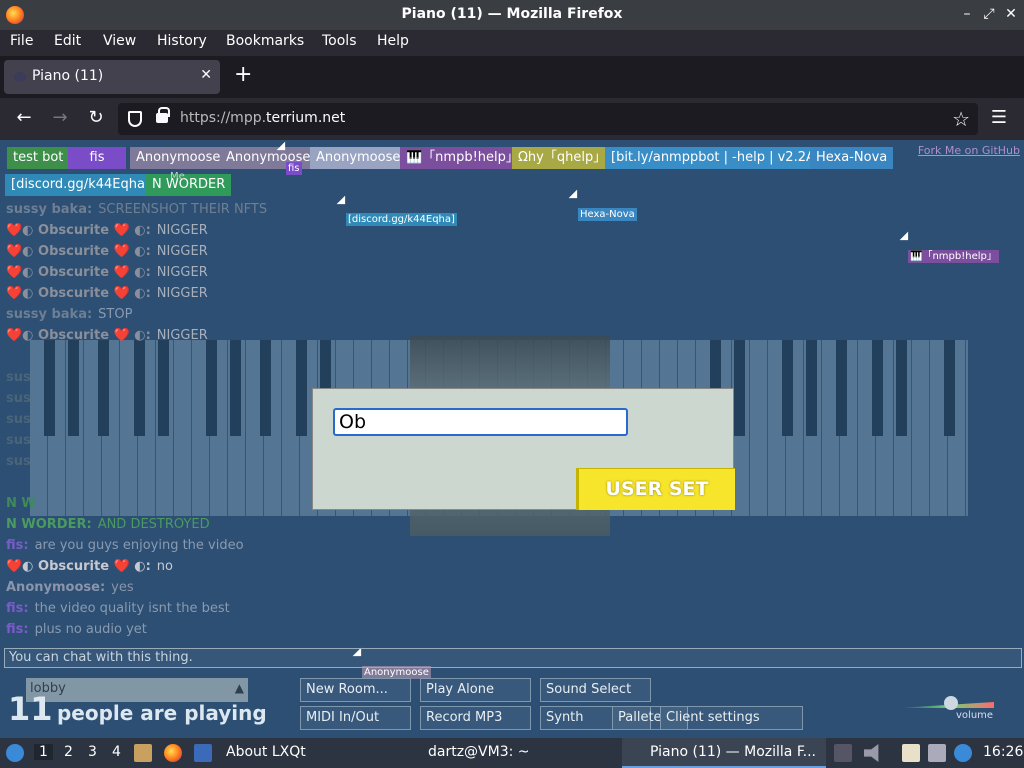 This screenshot has width=1024, height=768. Describe the element at coordinates (871, 753) in the screenshot. I see `volume-tray-icon` at that location.